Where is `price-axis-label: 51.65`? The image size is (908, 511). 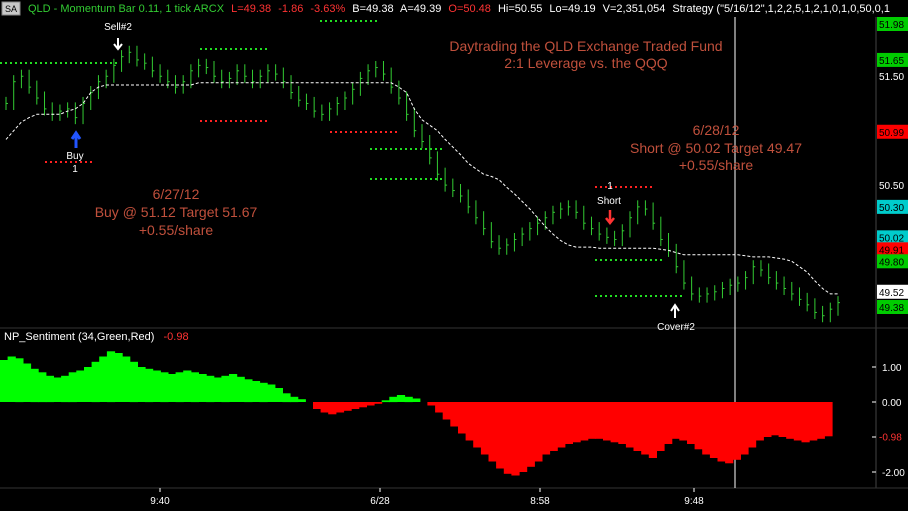 price-axis-label: 51.65 is located at coordinates (891, 61).